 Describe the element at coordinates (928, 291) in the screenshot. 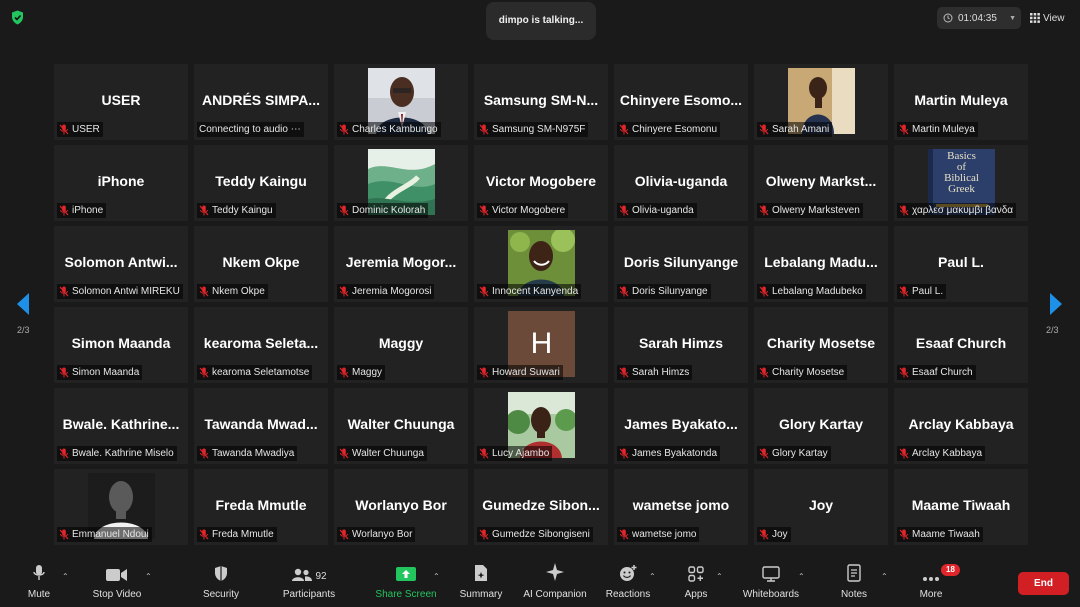

I see `participant-name: Paul L.` at that location.